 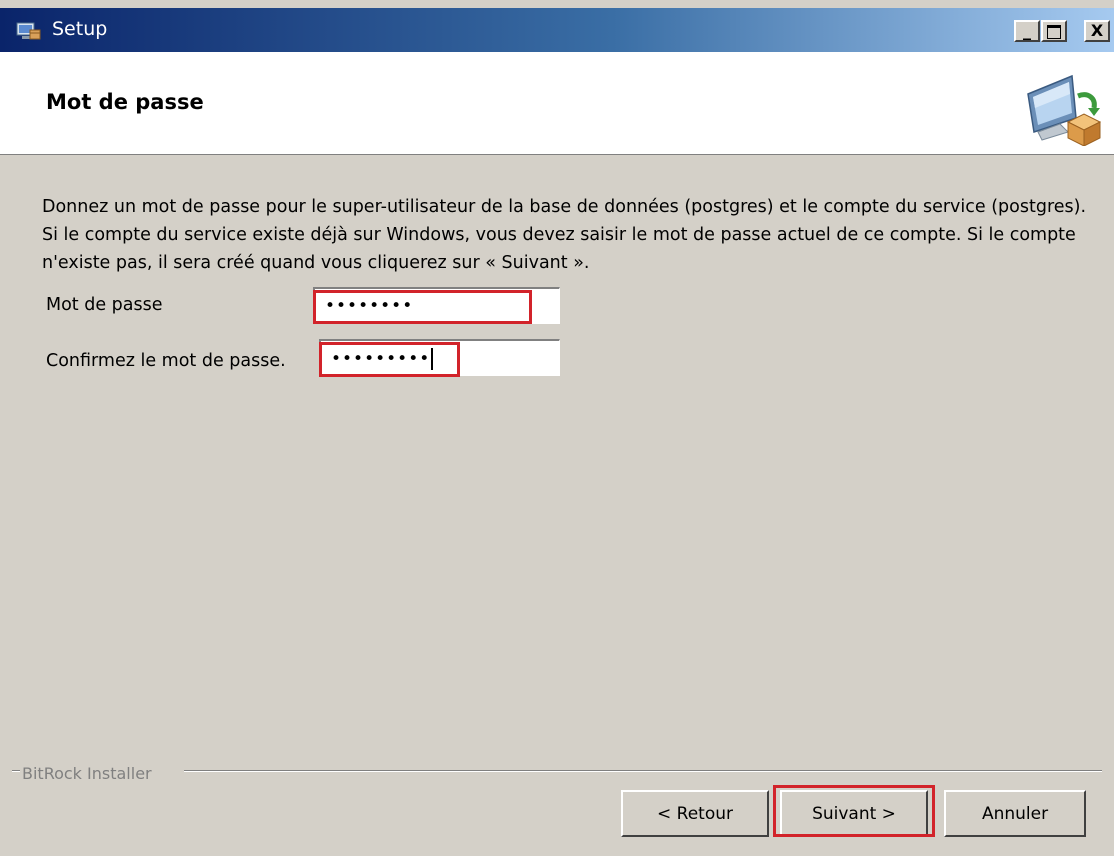 What do you see at coordinates (557, 30) in the screenshot?
I see `title-bar: Setup _ X` at bounding box center [557, 30].